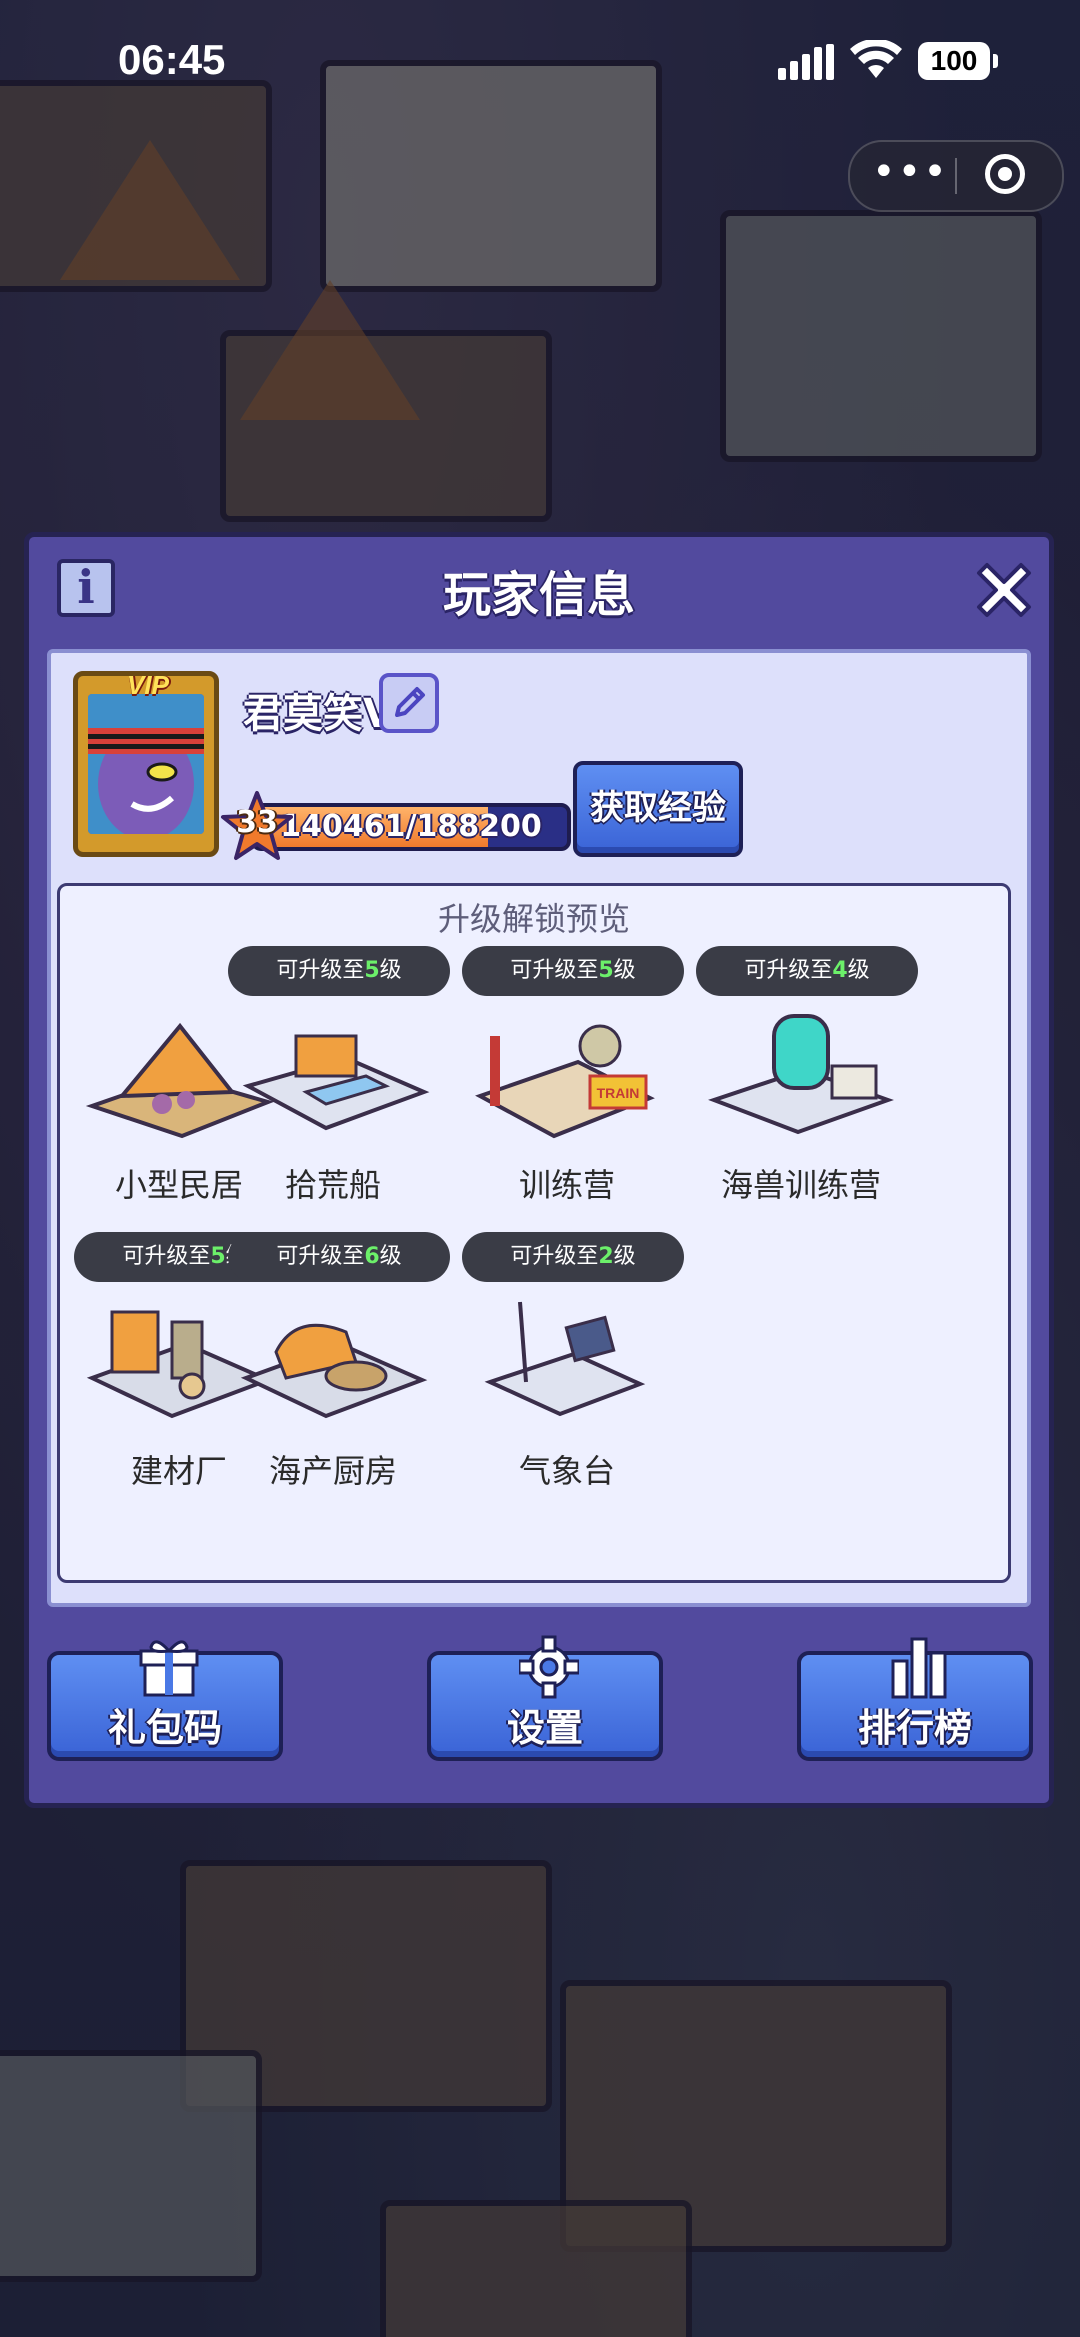 The image size is (1080, 2337). I want to click on close-miniprogram-icon, so click(1005, 174).